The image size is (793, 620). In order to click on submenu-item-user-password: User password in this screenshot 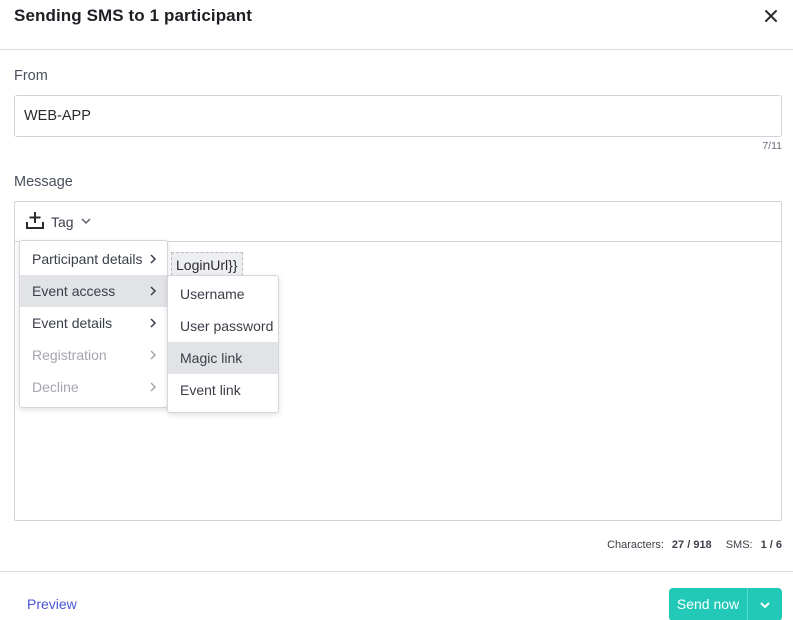, I will do `click(223, 326)`.